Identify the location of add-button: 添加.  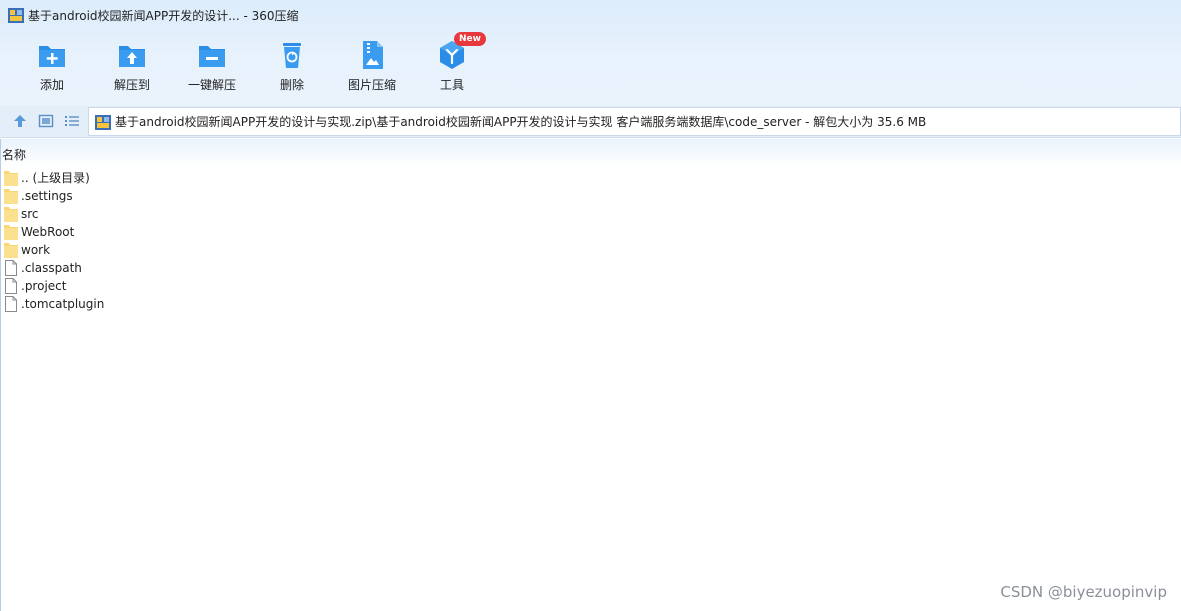
(52, 68).